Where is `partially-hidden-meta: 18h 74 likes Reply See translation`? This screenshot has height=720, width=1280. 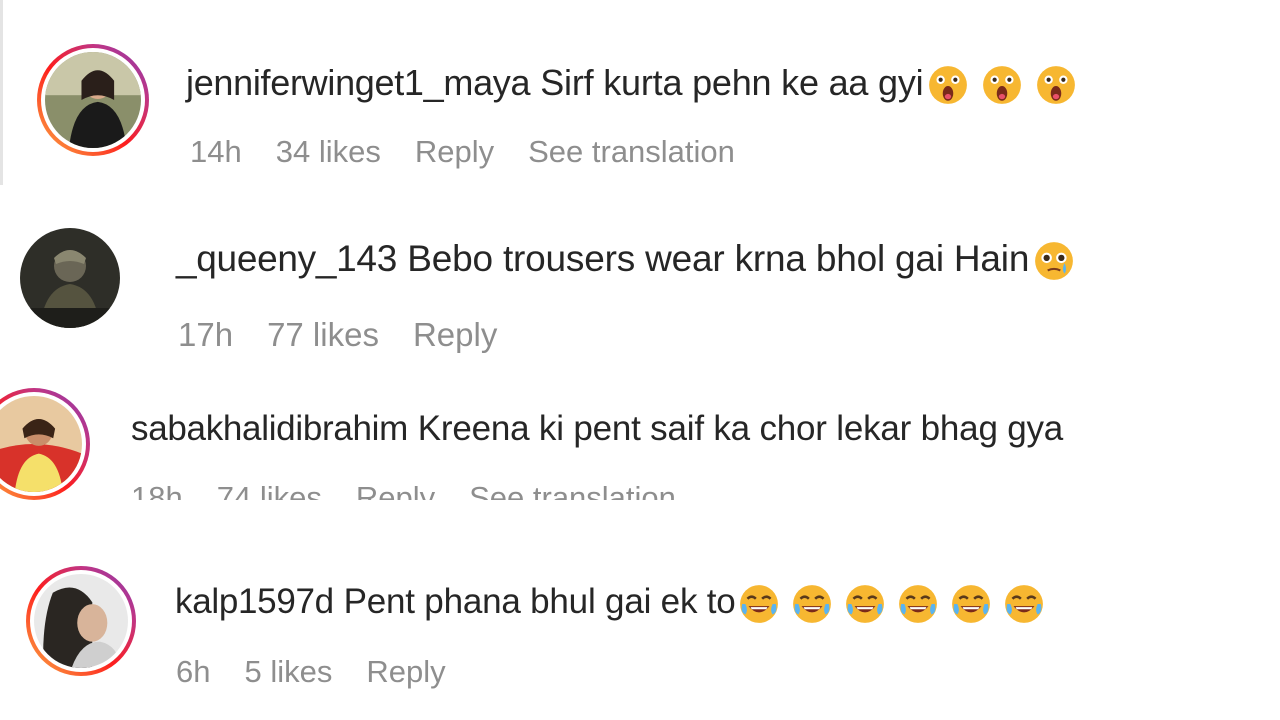 partially-hidden-meta: 18h 74 likes Reply See translation is located at coordinates (531, 490).